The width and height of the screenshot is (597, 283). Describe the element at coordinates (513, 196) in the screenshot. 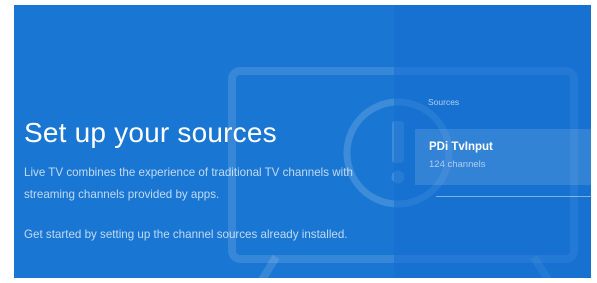

I see `sources-divider` at that location.